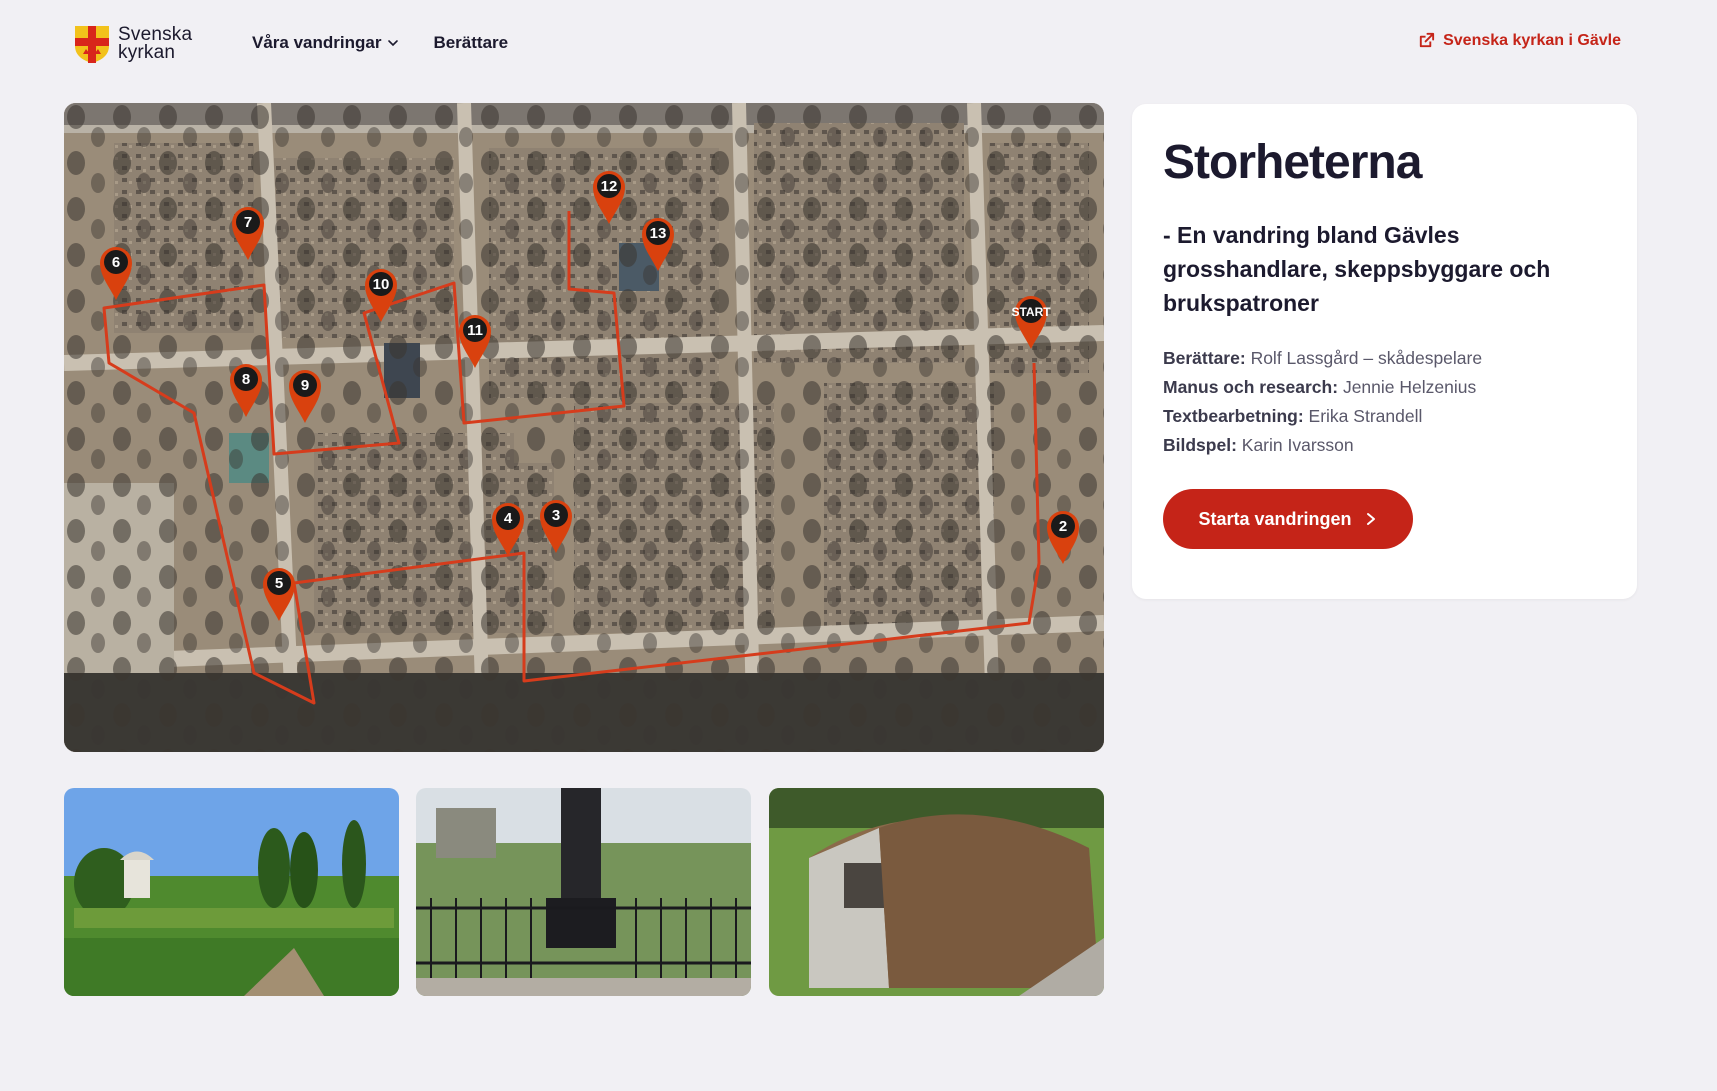  Describe the element at coordinates (116, 272) in the screenshot. I see `map-pin-6: 6` at that location.